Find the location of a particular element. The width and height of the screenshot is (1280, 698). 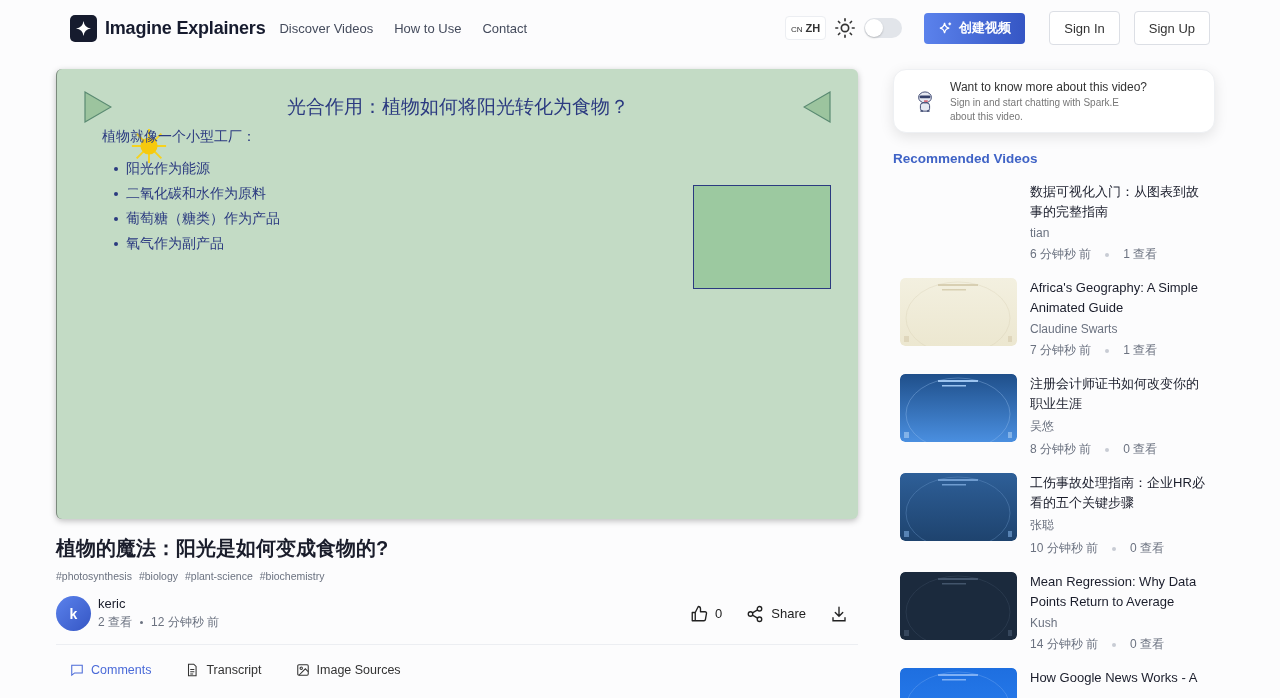

avatar: k is located at coordinates (73, 613).